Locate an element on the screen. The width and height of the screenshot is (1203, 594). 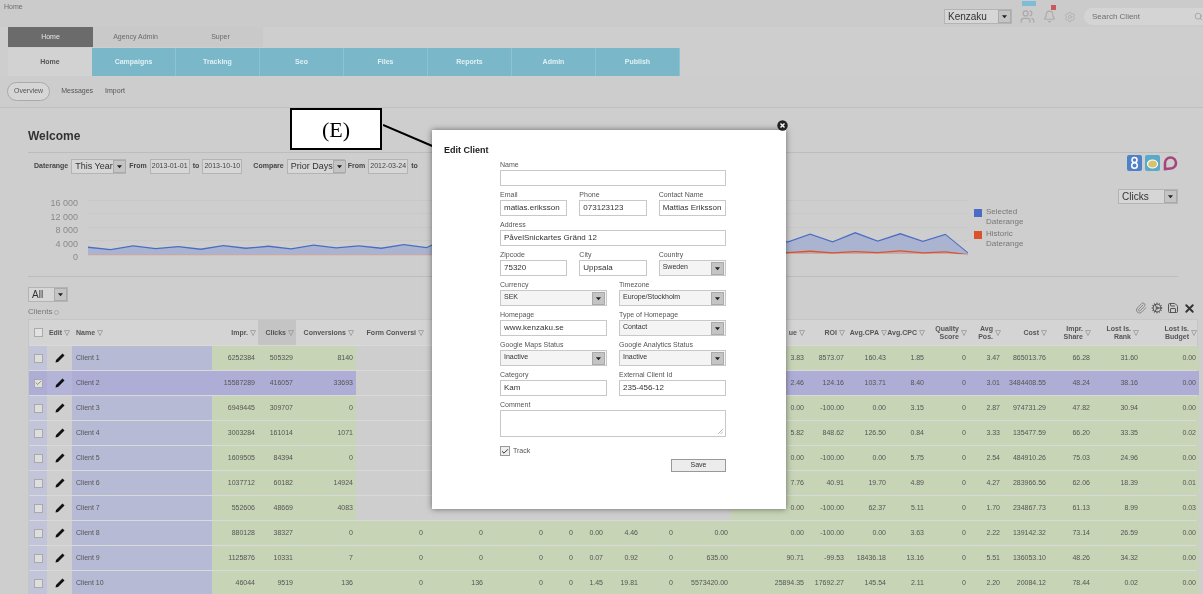
dropdown: This Year is located at coordinates (99, 166).